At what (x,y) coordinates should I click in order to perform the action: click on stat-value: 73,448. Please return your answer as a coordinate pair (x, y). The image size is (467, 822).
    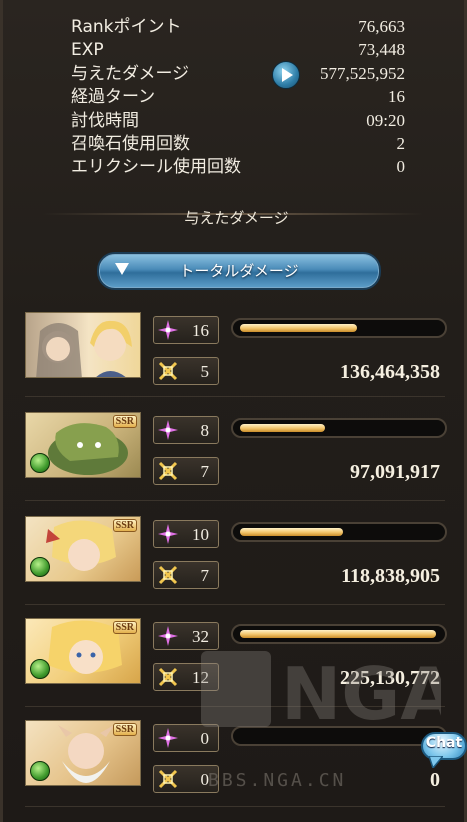
    Looking at the image, I should click on (381, 50).